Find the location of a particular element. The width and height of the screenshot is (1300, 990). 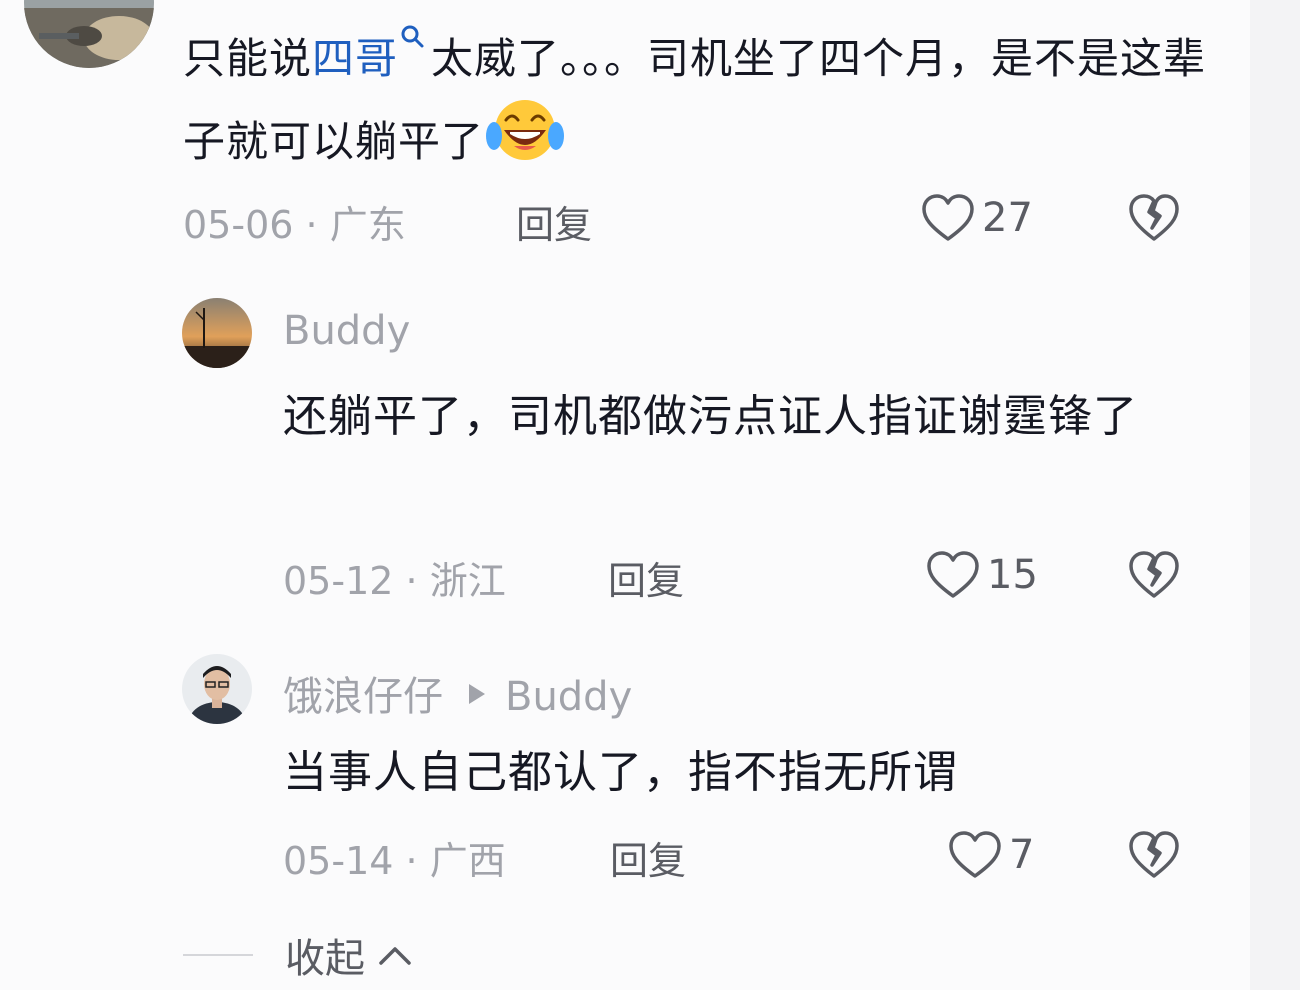

collapse-replies-button: 收起 is located at coordinates (298, 955).